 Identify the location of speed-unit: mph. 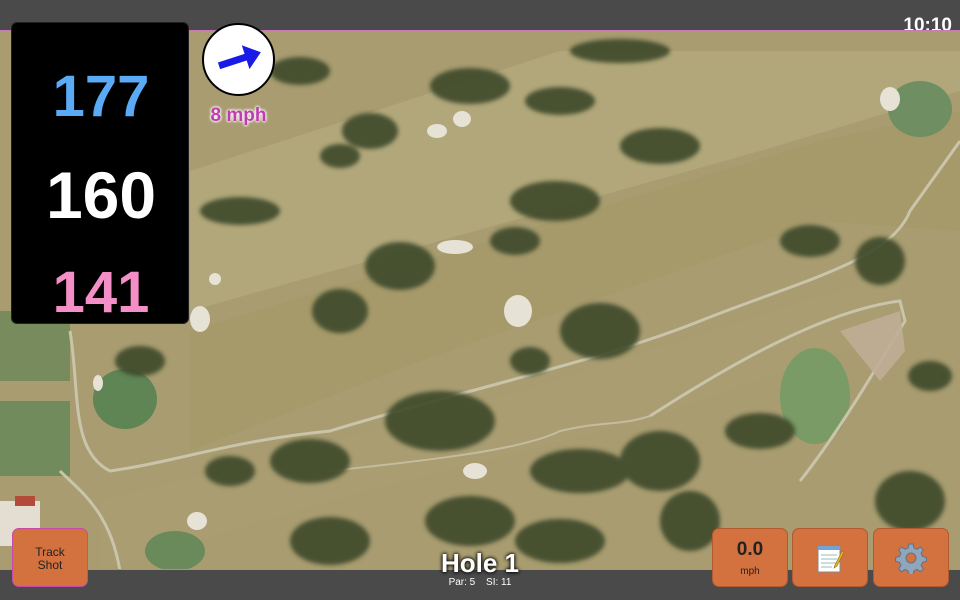
(750, 571).